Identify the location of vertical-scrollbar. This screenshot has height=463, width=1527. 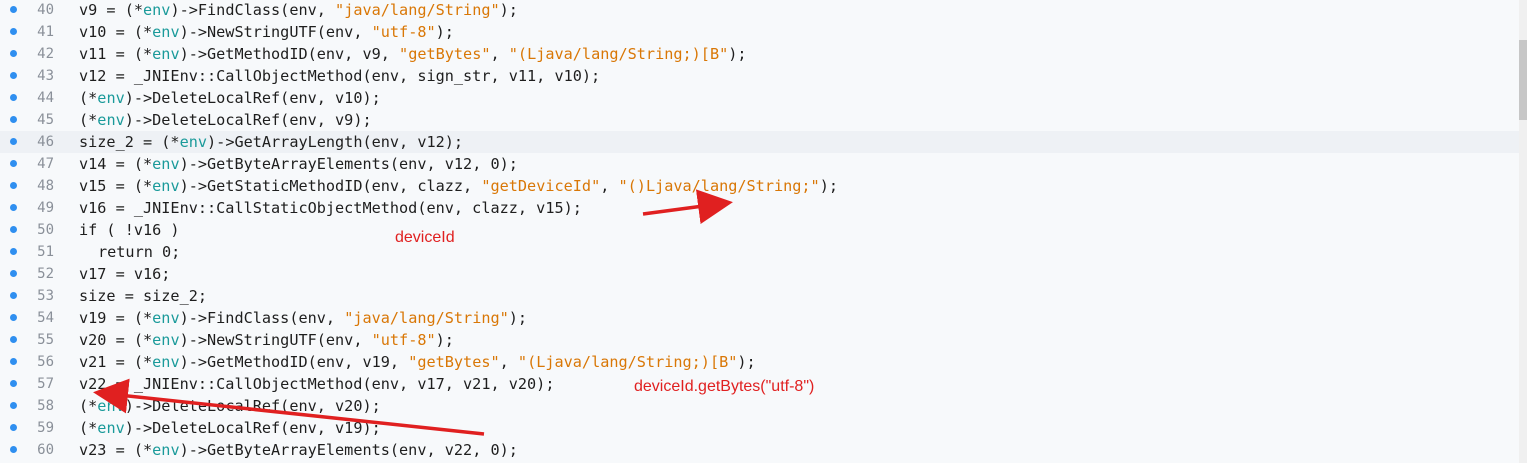
(1523, 231).